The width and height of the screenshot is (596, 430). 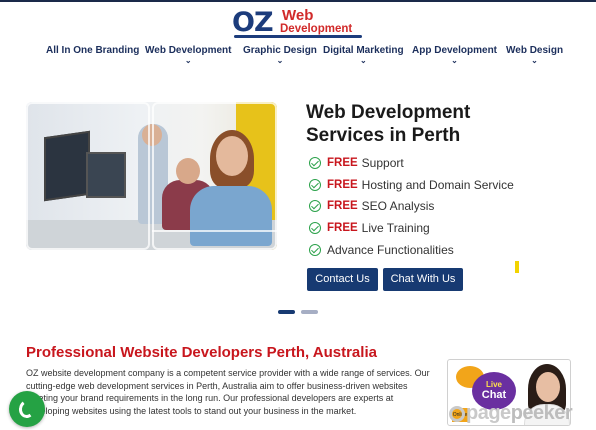 I want to click on nav-item-label: Graphic Design, so click(x=280, y=50).